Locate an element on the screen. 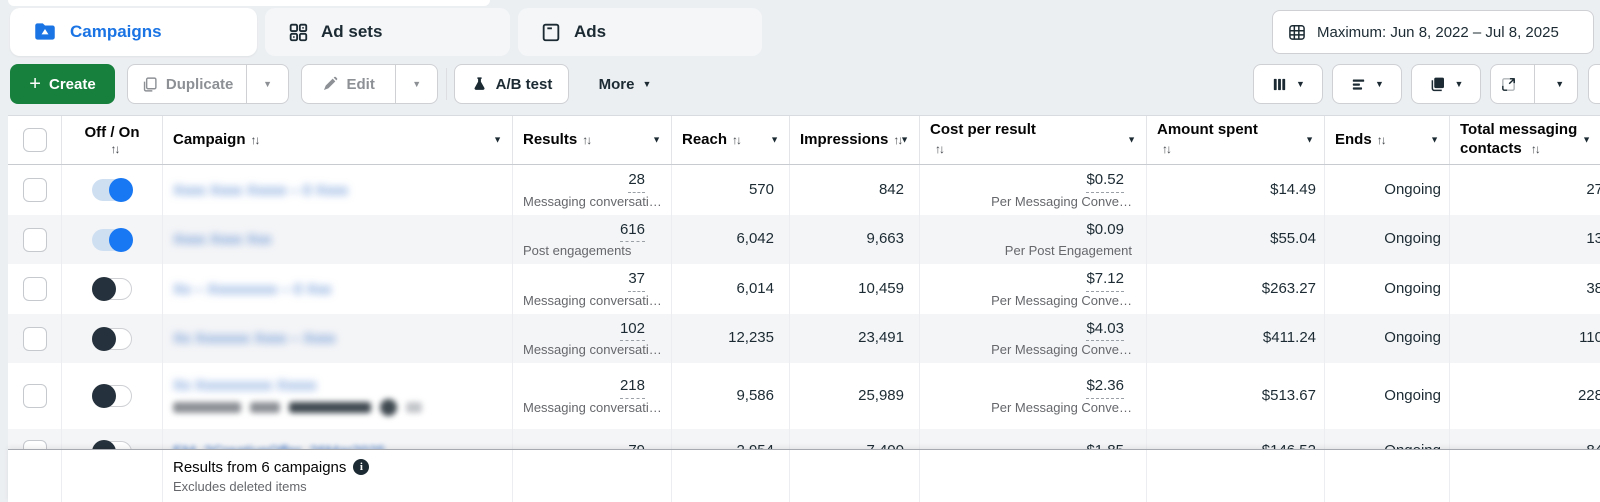  total-messaging-contacts-value: 110 is located at coordinates (1589, 338).